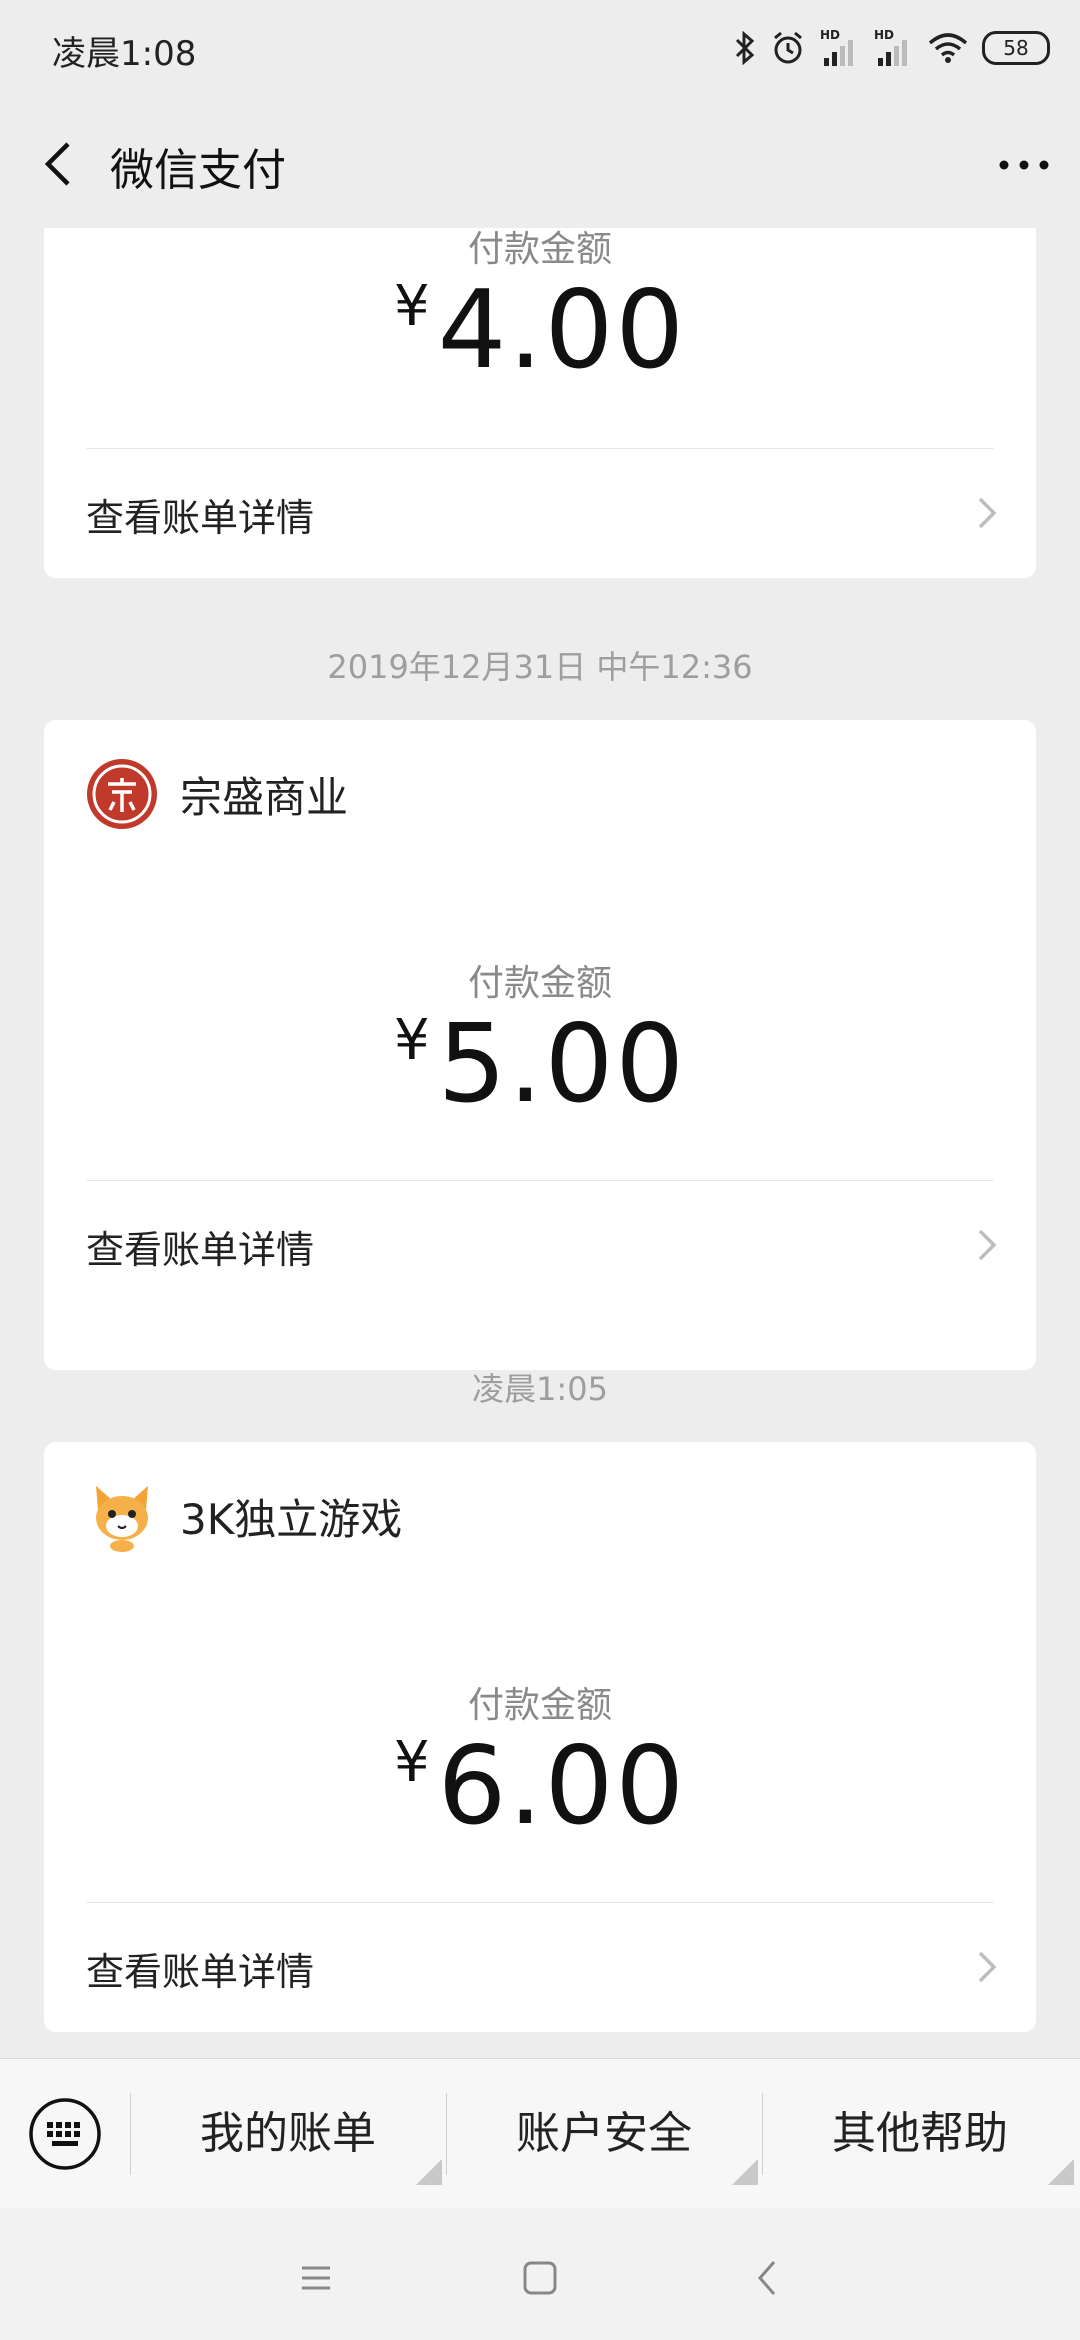 The image size is (1080, 2340). What do you see at coordinates (540, 164) in the screenshot?
I see `title-bar: 微信支付` at bounding box center [540, 164].